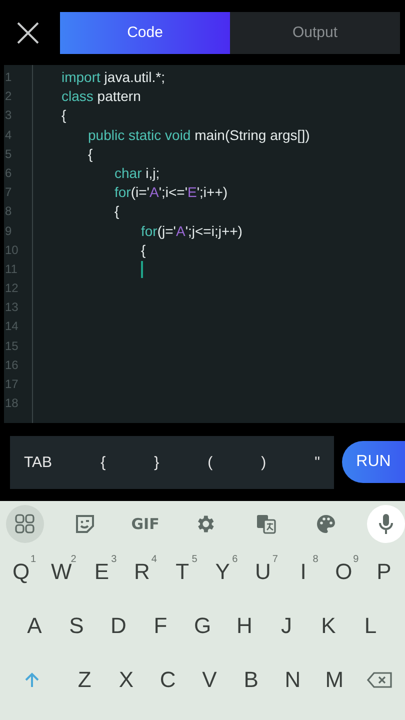  What do you see at coordinates (8, 231) in the screenshot?
I see `line-number: 9` at bounding box center [8, 231].